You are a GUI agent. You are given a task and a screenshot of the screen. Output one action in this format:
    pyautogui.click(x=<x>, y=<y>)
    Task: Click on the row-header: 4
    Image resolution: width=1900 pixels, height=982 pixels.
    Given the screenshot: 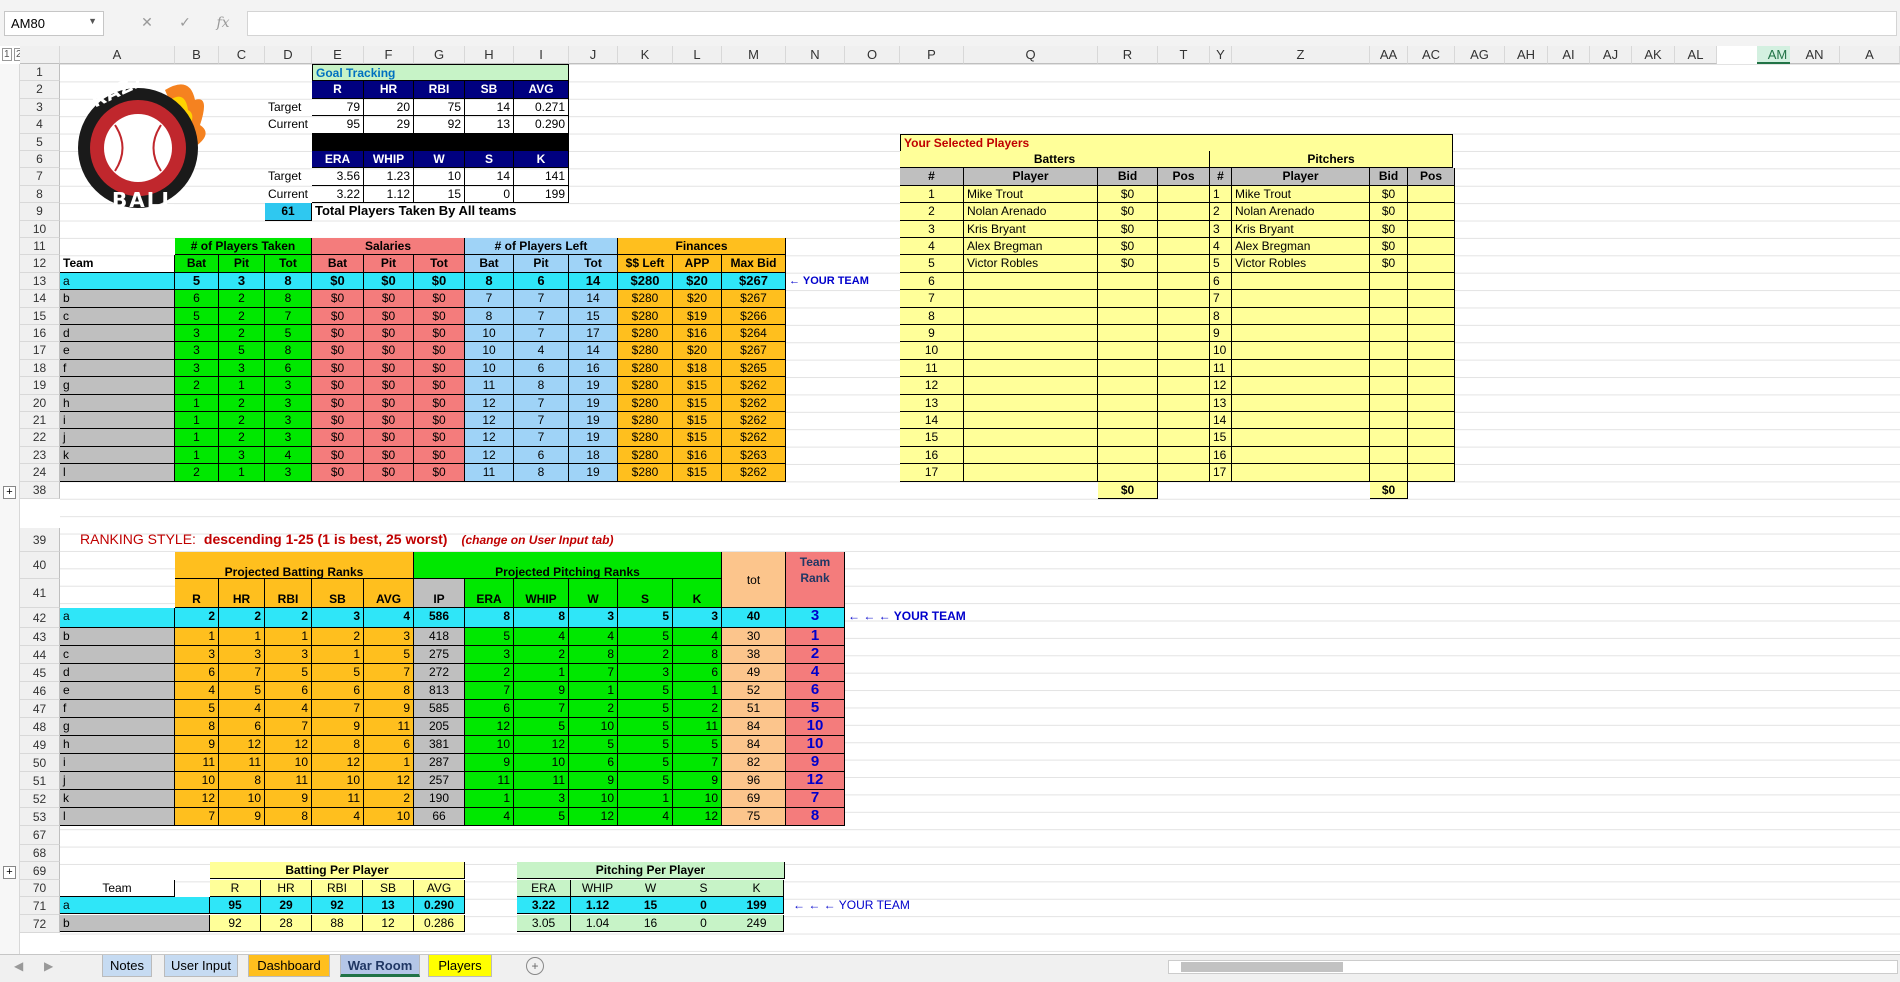 What is the action you would take?
    pyautogui.click(x=40, y=125)
    